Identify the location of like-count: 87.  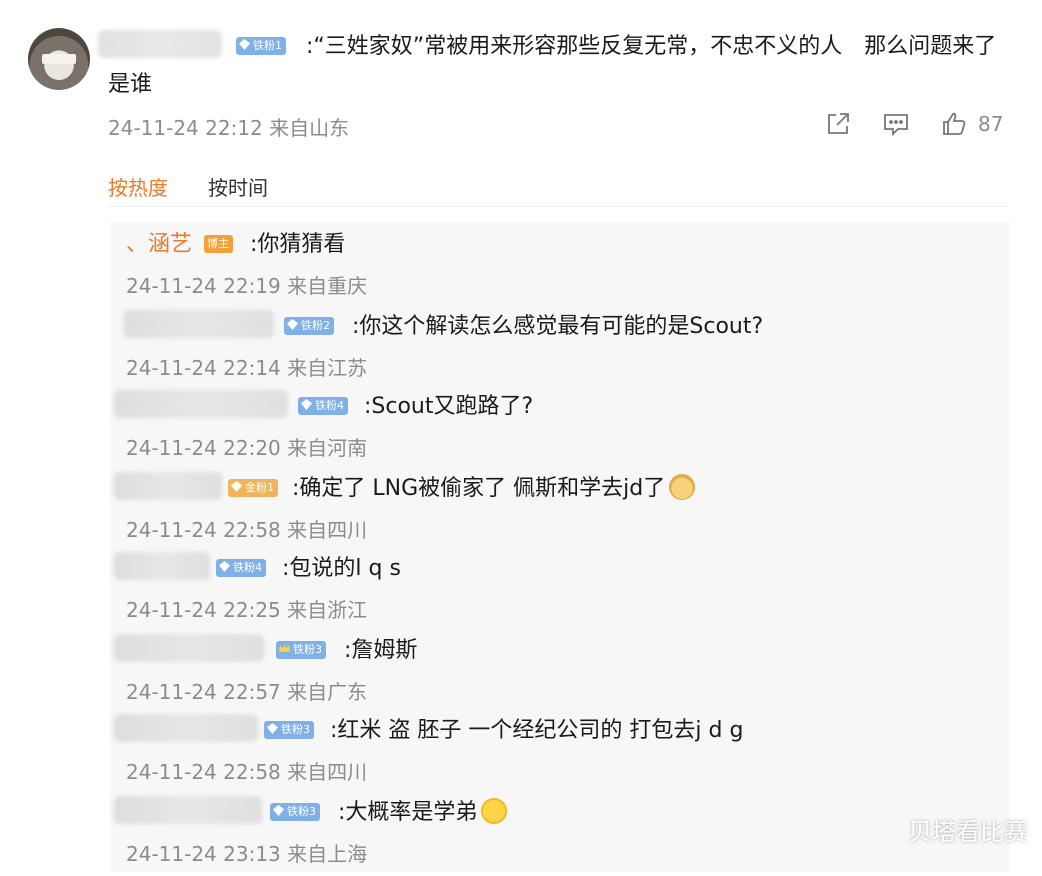
(991, 124).